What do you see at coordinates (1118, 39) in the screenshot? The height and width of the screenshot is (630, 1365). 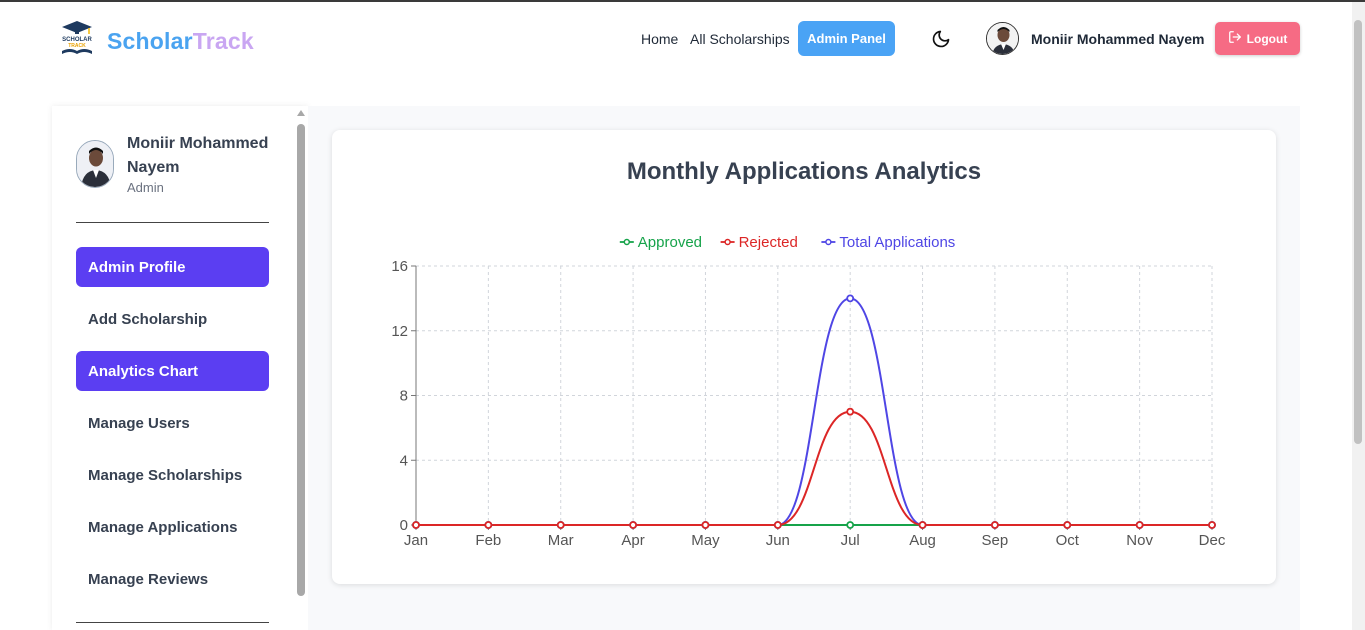 I see `nav-username: Moniir Mohammed Nayem` at bounding box center [1118, 39].